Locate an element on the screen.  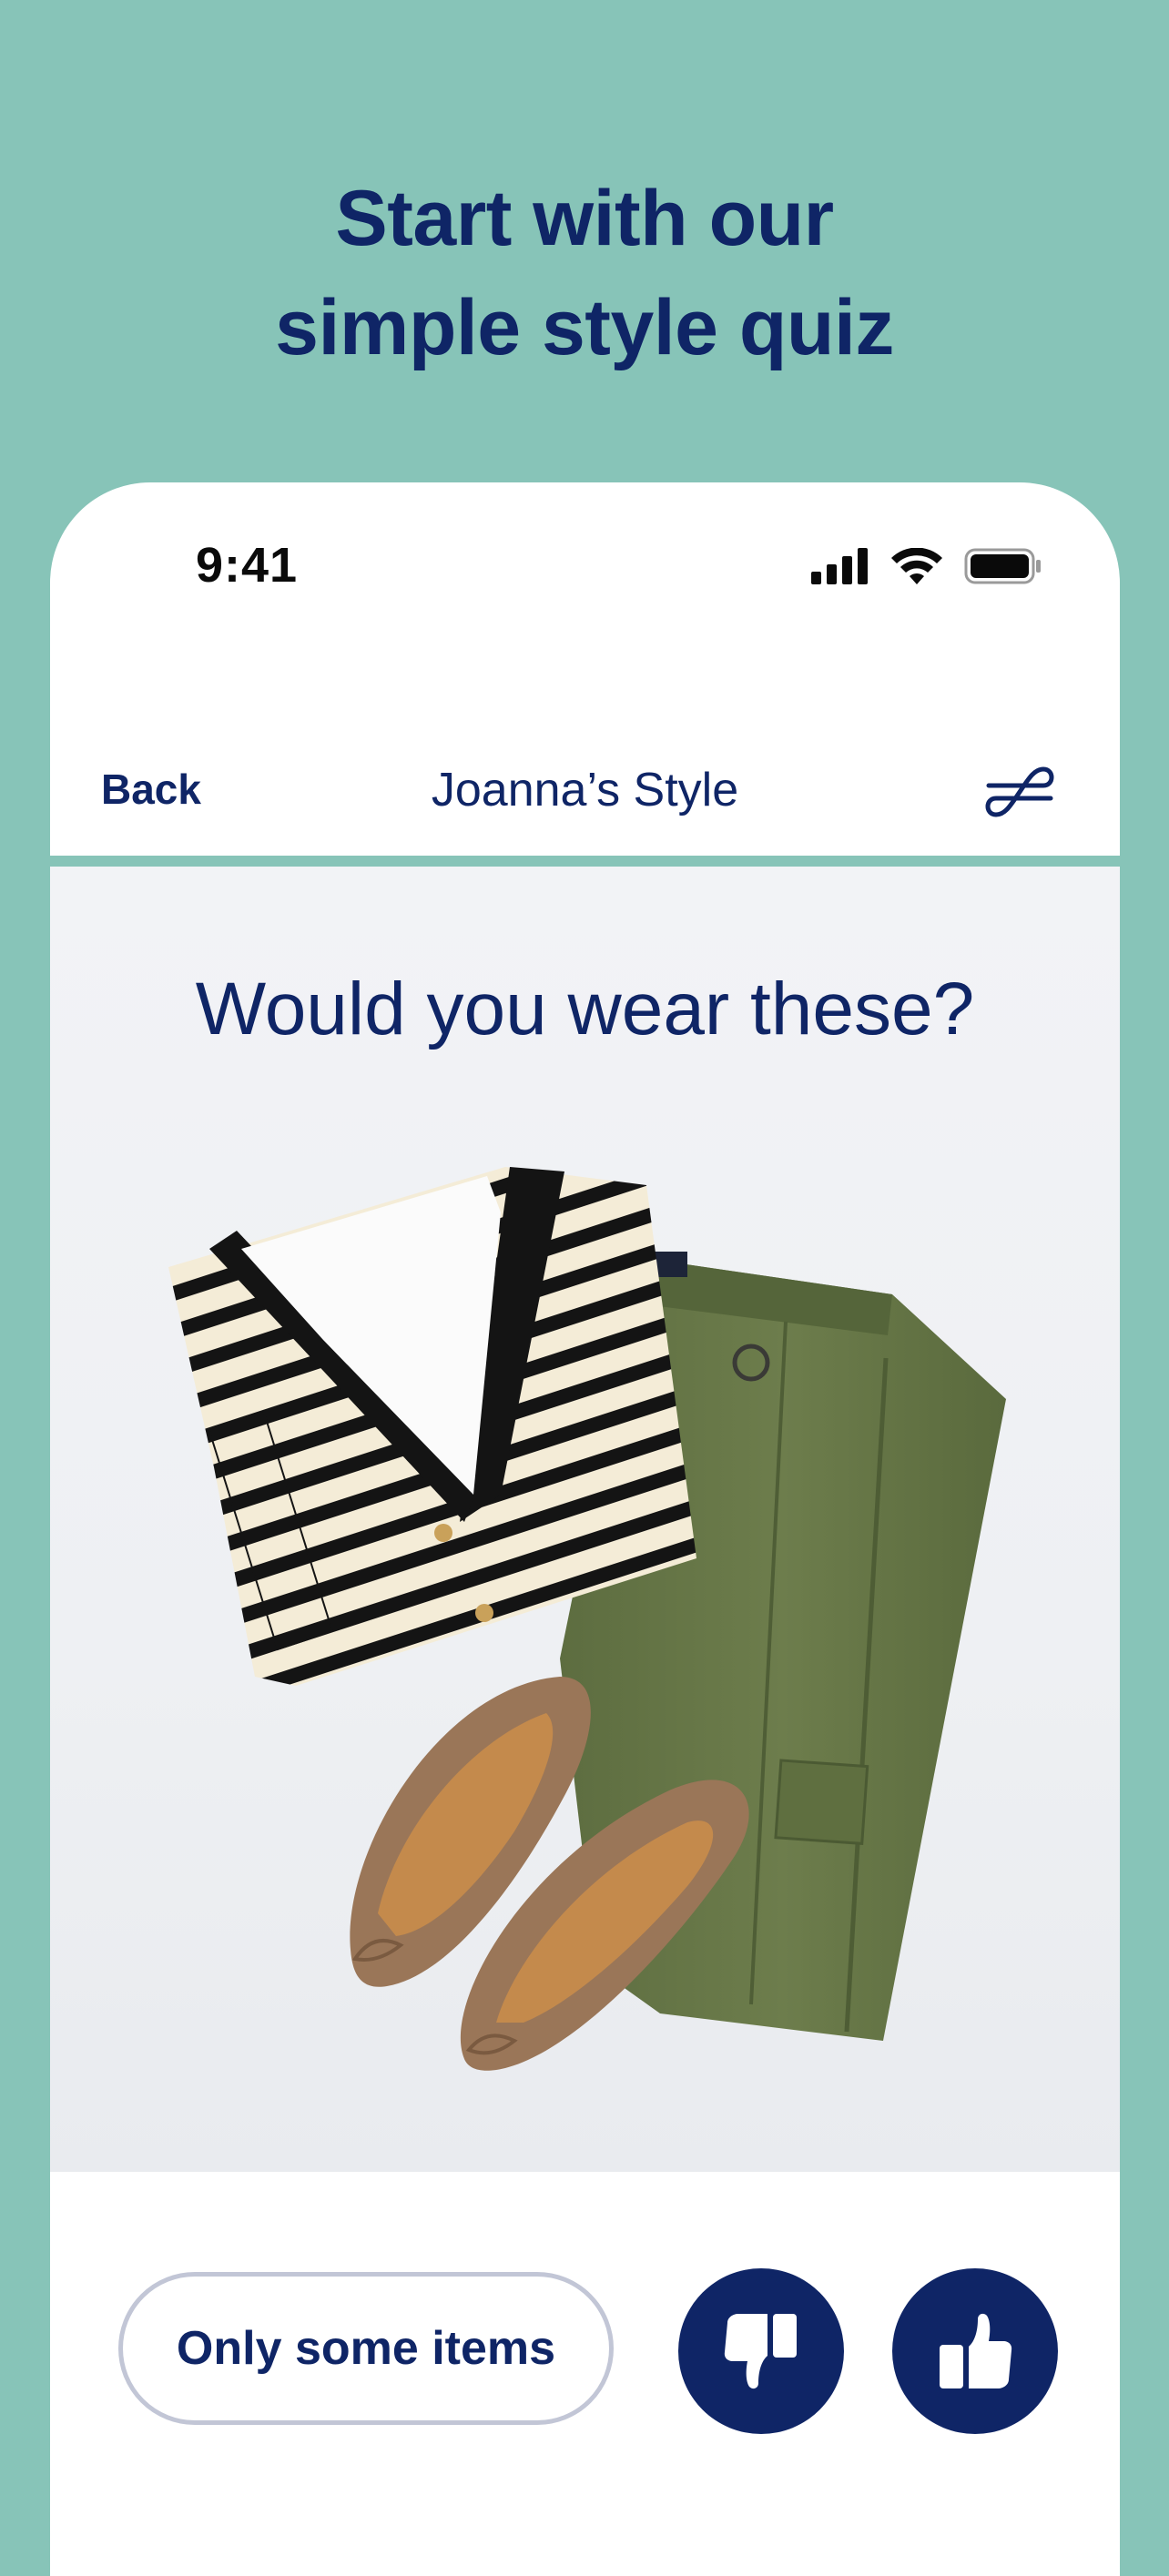
status-bar: 9:41 is located at coordinates (585, 564).